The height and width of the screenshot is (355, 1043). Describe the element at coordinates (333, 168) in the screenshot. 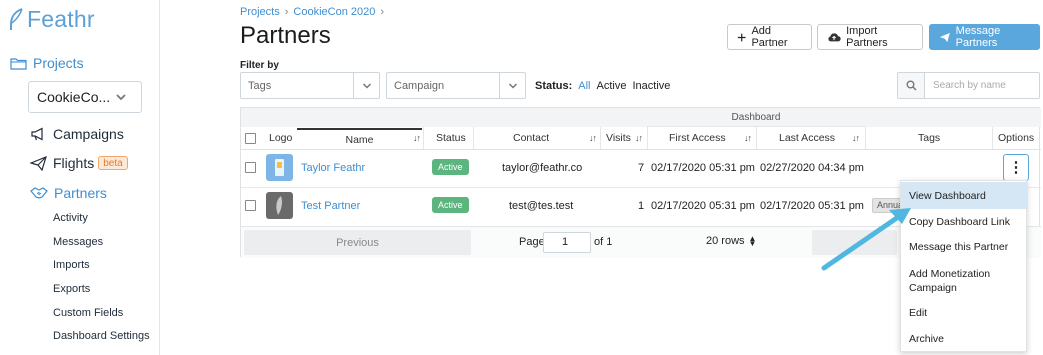

I see `partner-name-link: Taylor Feathr` at that location.